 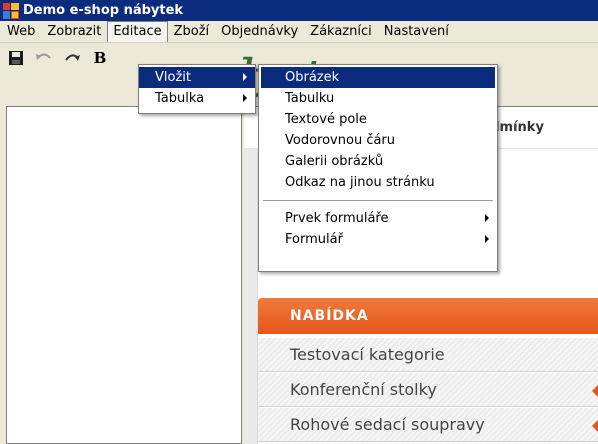 I want to click on menu-item-vodorovnou-caru: Vodorovnou čáru, so click(x=378, y=140).